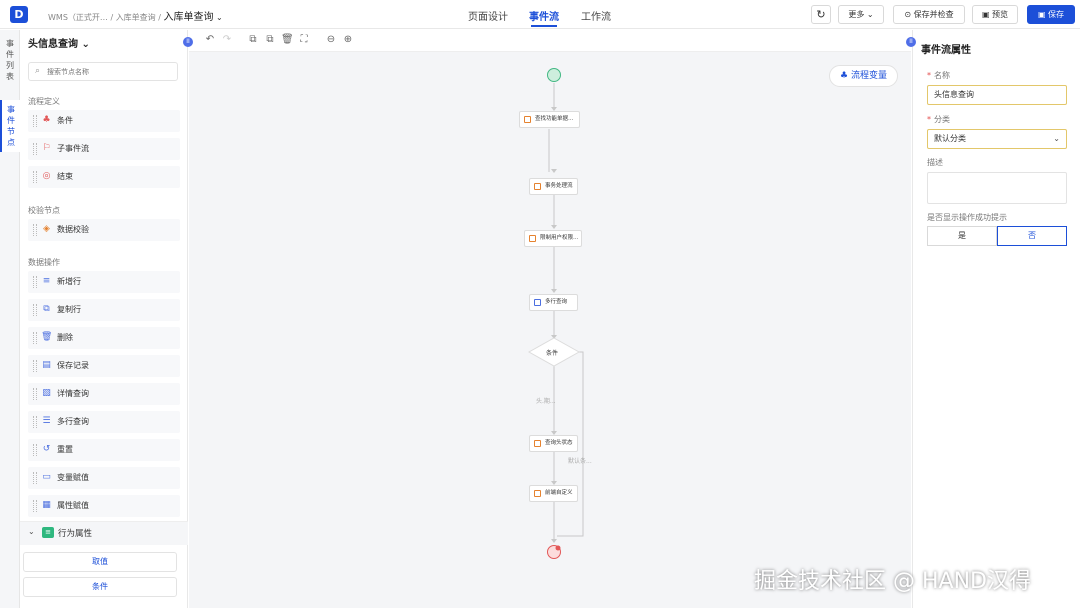 The height and width of the screenshot is (608, 1080). Describe the element at coordinates (104, 177) in the screenshot. I see `node-item: ◎ 结束` at that location.